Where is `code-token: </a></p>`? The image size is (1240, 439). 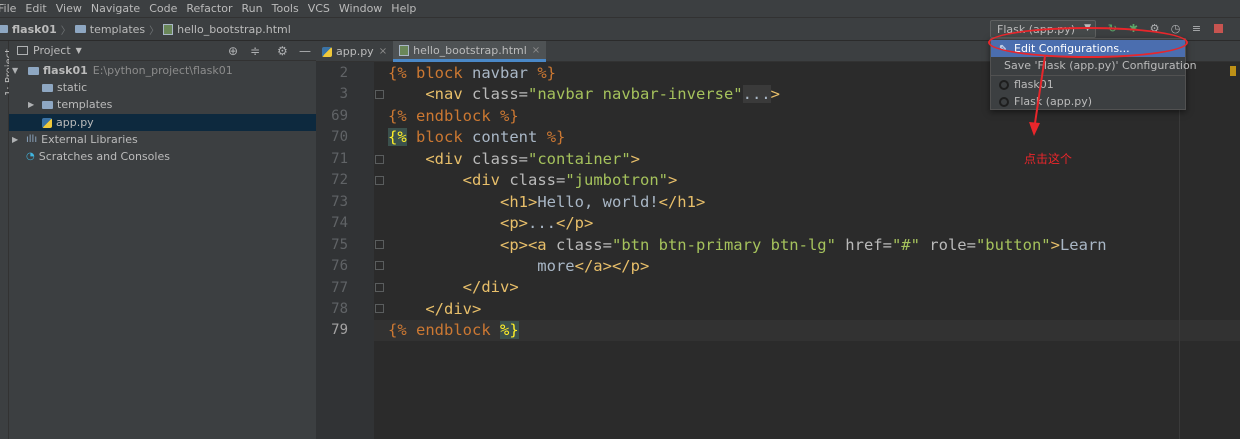 code-token: </a></p> is located at coordinates (612, 266).